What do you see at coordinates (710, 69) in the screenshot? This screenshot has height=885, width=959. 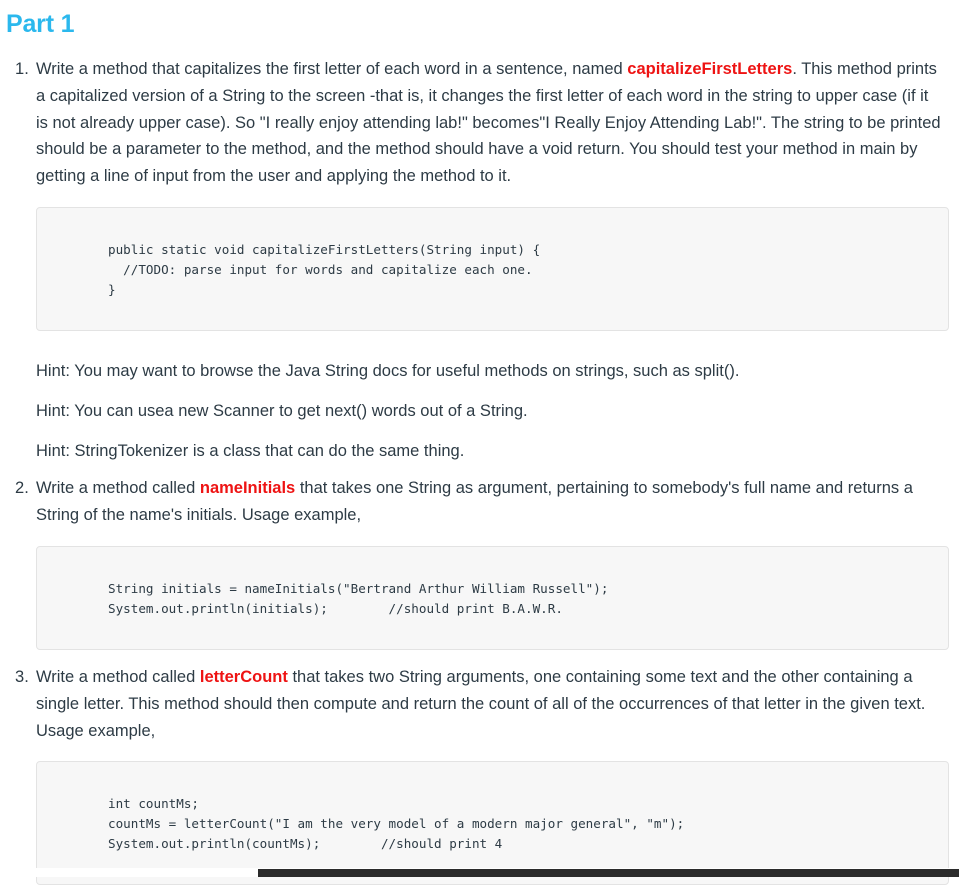 I see `task-1-method-name: capitalizeFirstLetters` at bounding box center [710, 69].